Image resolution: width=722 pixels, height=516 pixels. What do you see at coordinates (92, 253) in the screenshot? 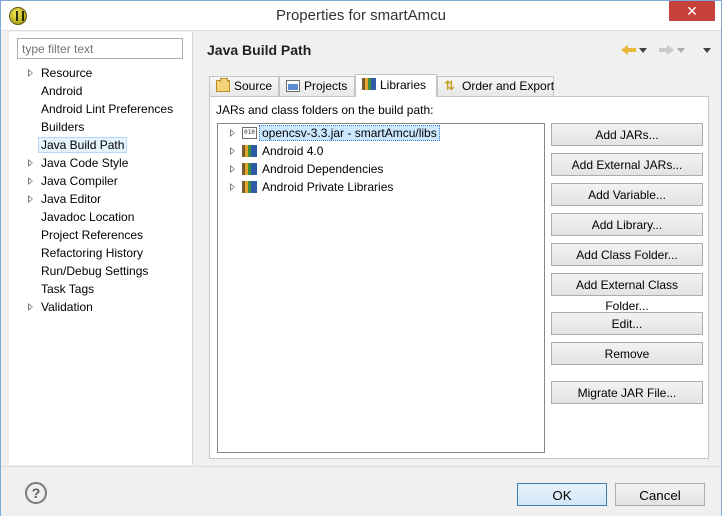
I see `sidebar-item-label: Refactoring History` at bounding box center [92, 253].